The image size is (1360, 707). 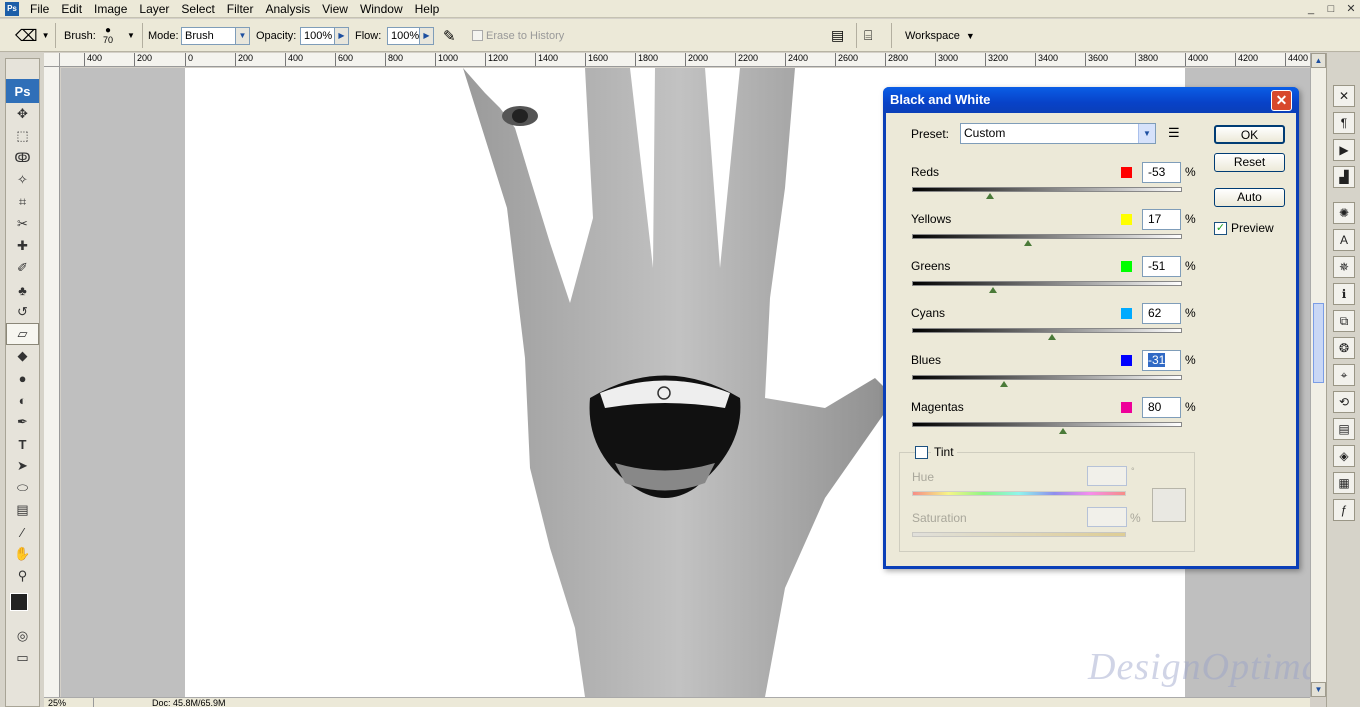 I want to click on menu-image: Image, so click(x=110, y=9).